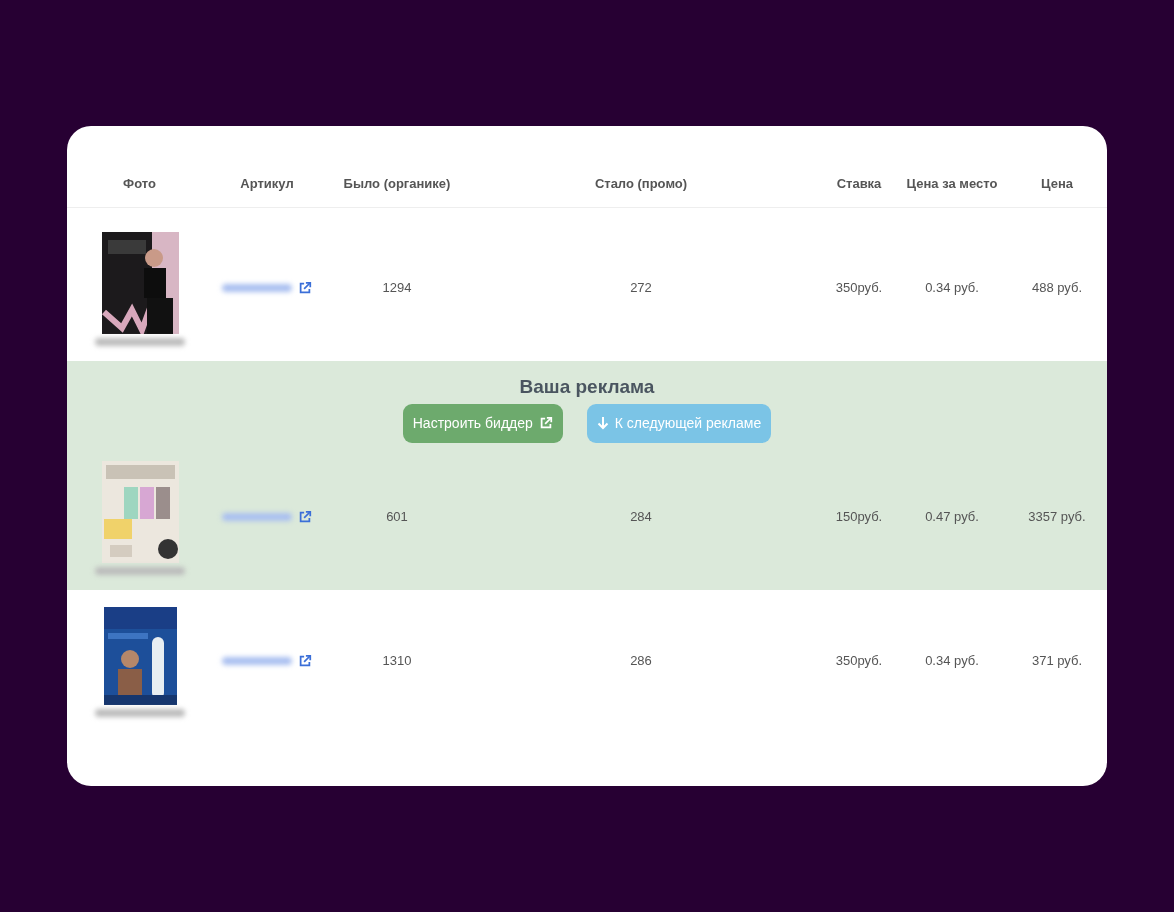 The image size is (1174, 912). I want to click on column-header: Стало (промо), so click(641, 183).